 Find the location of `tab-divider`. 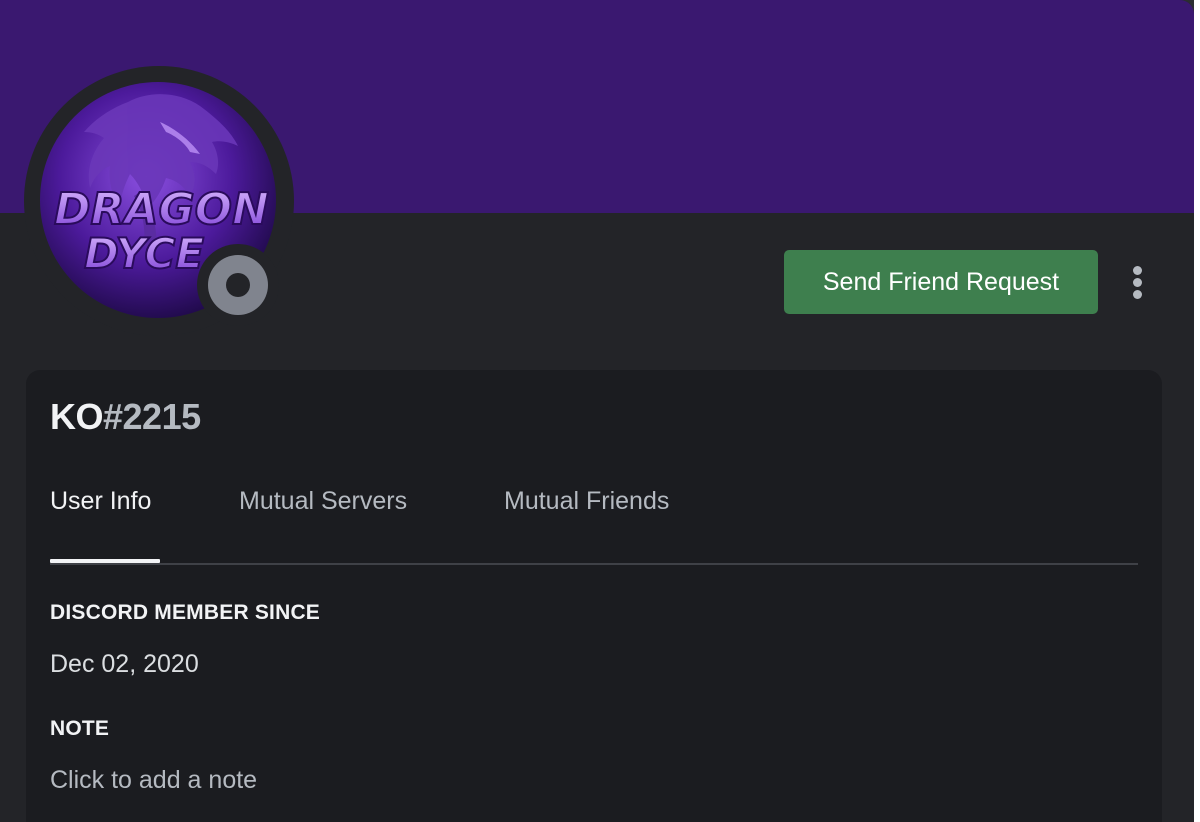

tab-divider is located at coordinates (594, 564).